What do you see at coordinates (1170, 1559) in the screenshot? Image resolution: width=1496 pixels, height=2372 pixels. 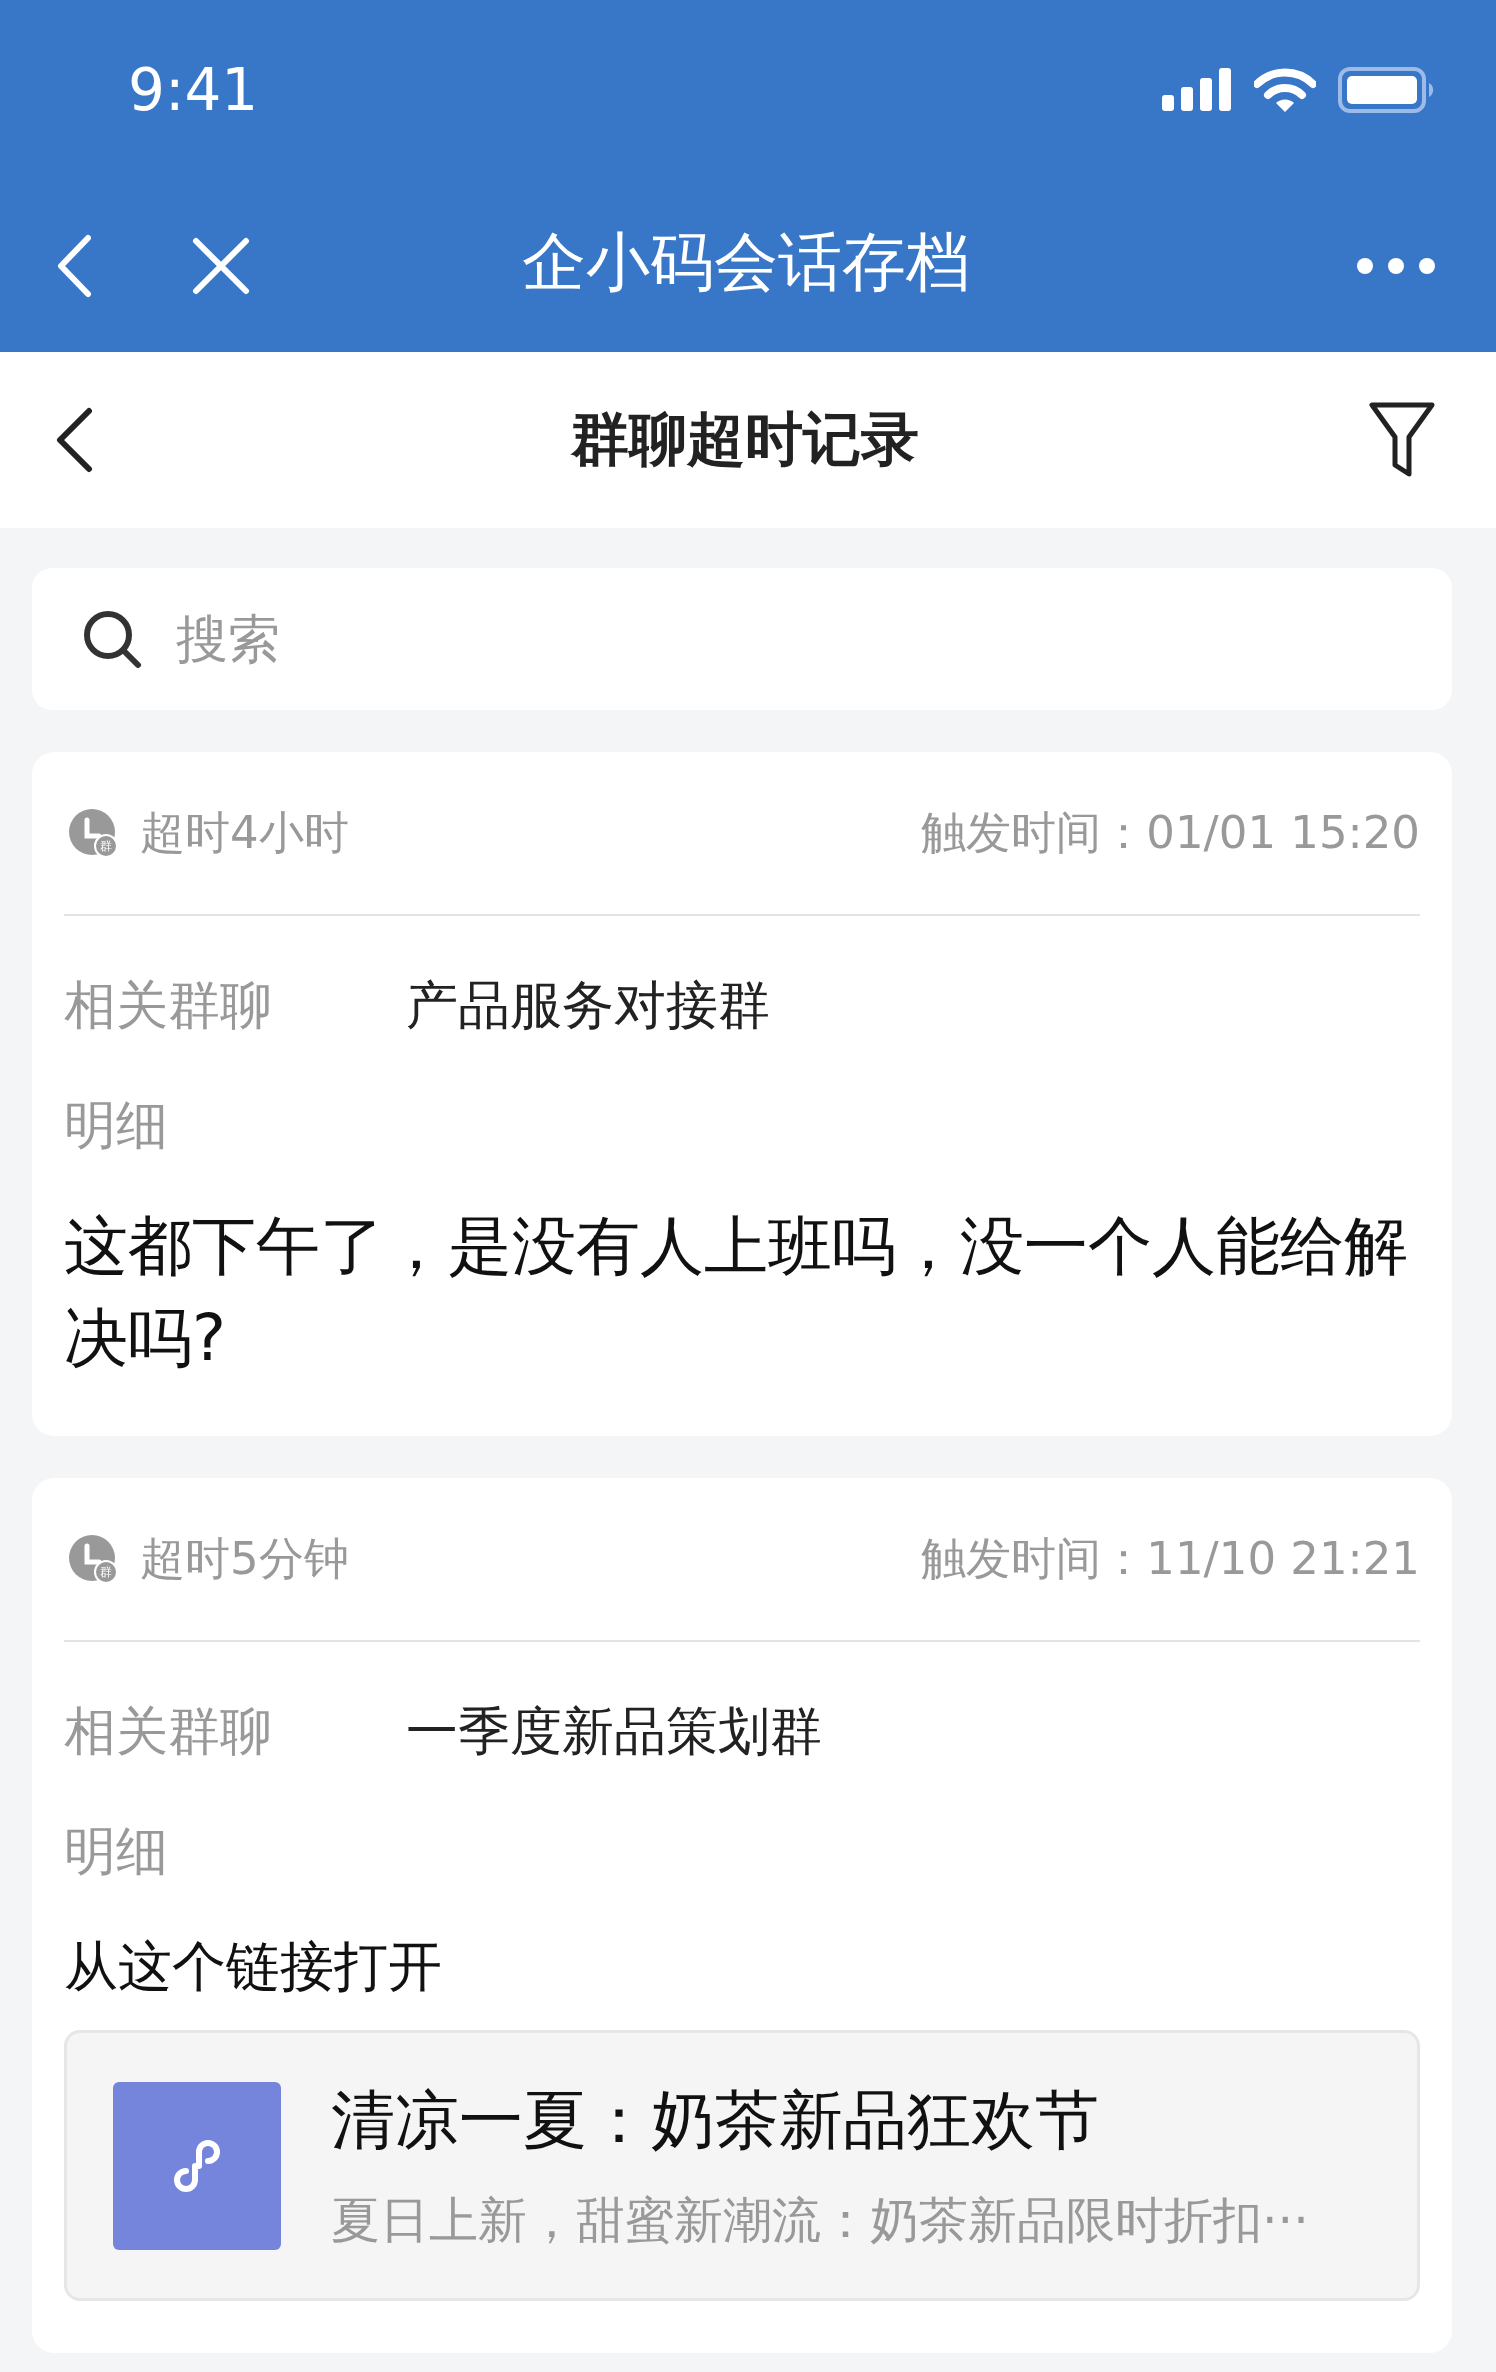 I see `trigger-time: 触发时间：11/10 21:21` at bounding box center [1170, 1559].